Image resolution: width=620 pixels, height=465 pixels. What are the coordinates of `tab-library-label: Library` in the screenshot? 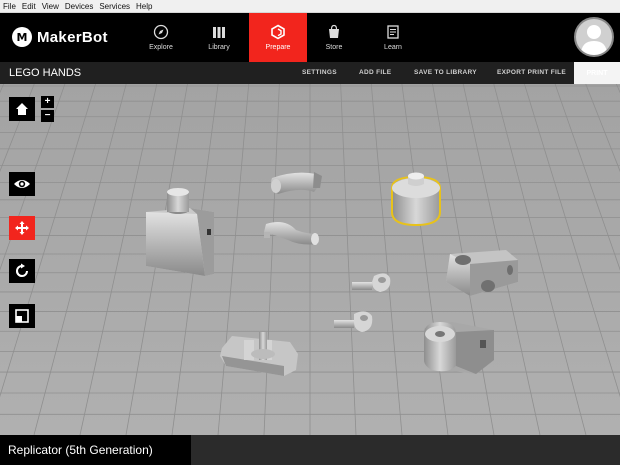 It's located at (219, 47).